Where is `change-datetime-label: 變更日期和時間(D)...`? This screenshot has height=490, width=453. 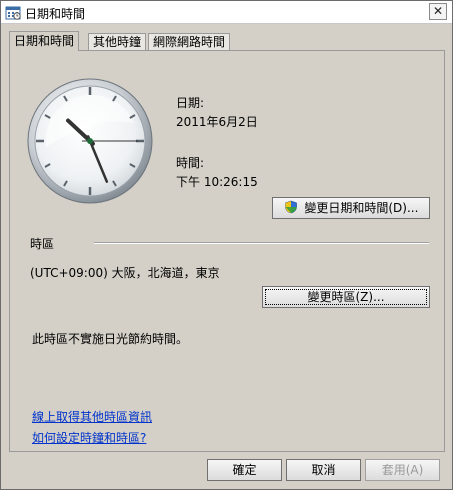
change-datetime-label: 變更日期和時間(D)... is located at coordinates (361, 208).